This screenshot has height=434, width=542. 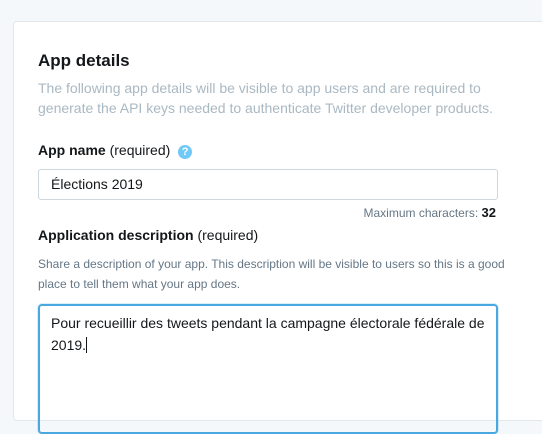 I want to click on question-mark-icon: ?, so click(x=185, y=152).